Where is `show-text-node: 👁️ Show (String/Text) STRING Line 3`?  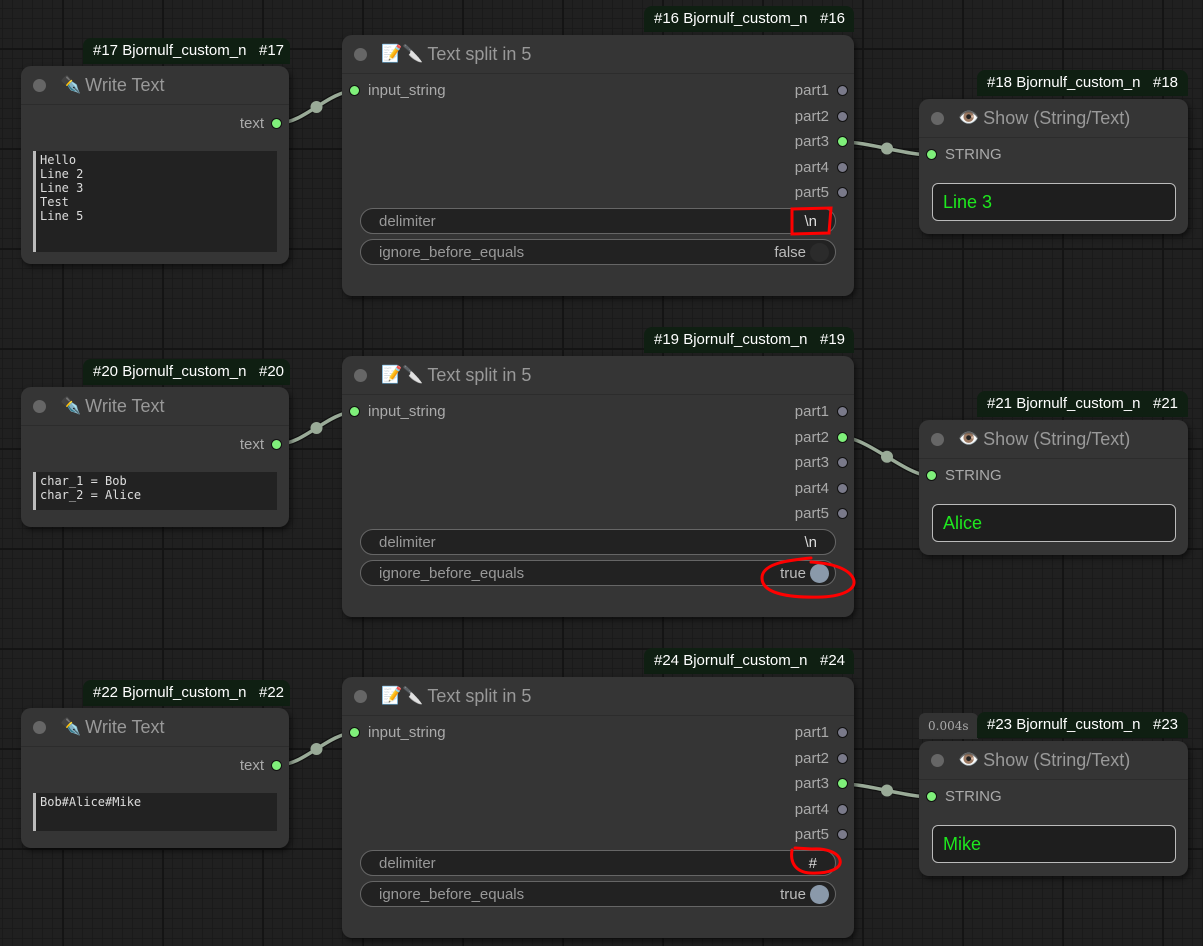
show-text-node: 👁️ Show (String/Text) STRING Line 3 is located at coordinates (1053, 166).